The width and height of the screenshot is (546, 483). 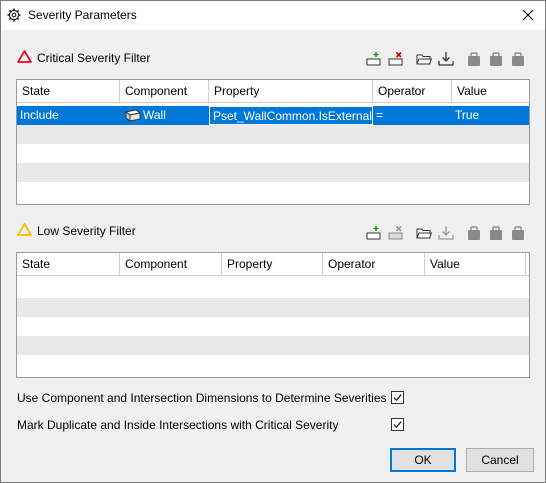 What do you see at coordinates (14, 15) in the screenshot?
I see `gear-icon` at bounding box center [14, 15].